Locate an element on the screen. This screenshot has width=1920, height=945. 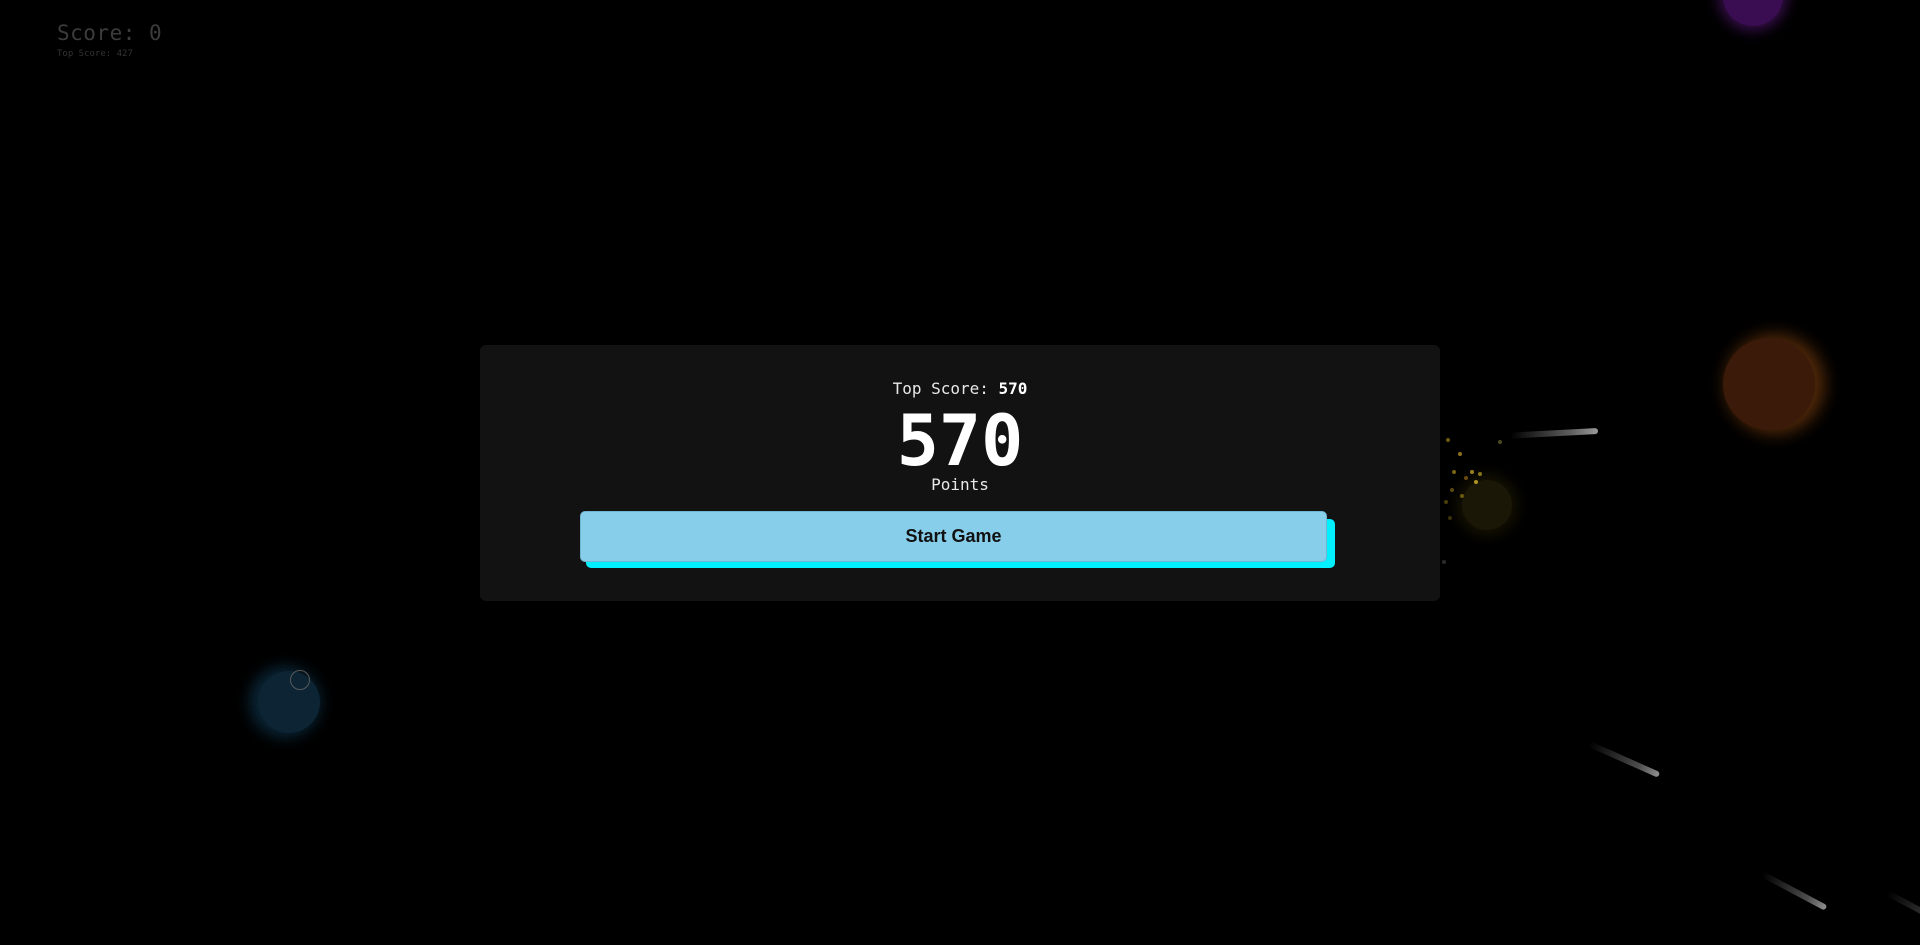
blue-planet is located at coordinates (289, 702).